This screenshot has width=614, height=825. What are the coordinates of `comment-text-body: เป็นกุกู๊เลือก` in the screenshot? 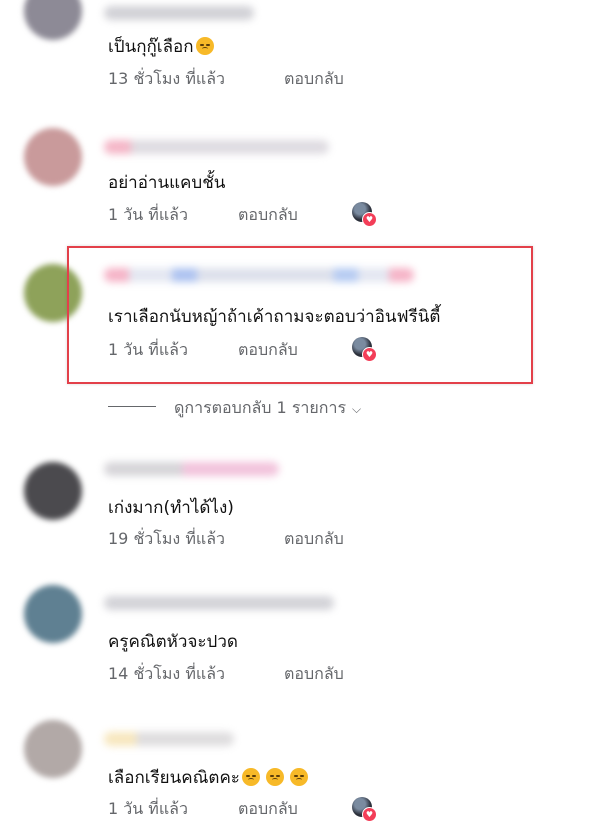 It's located at (151, 47).